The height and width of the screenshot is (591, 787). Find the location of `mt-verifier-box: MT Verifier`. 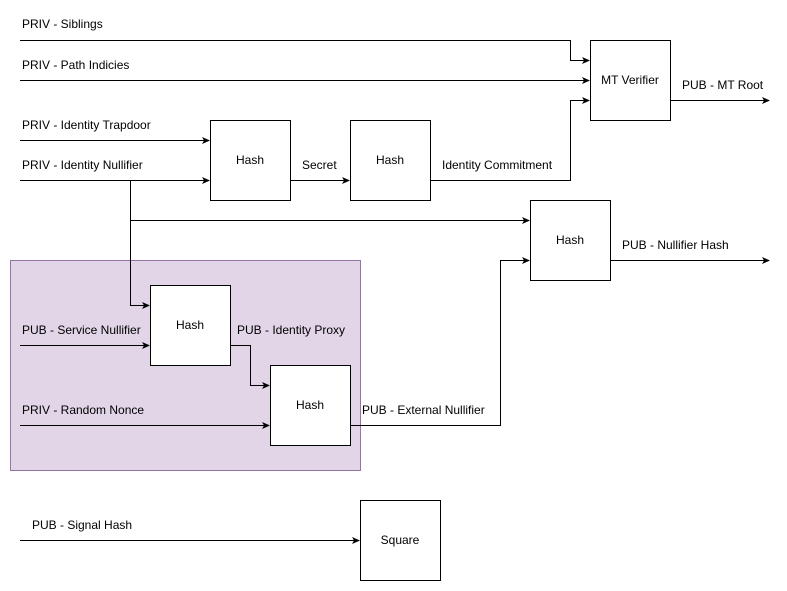

mt-verifier-box: MT Verifier is located at coordinates (630, 80).